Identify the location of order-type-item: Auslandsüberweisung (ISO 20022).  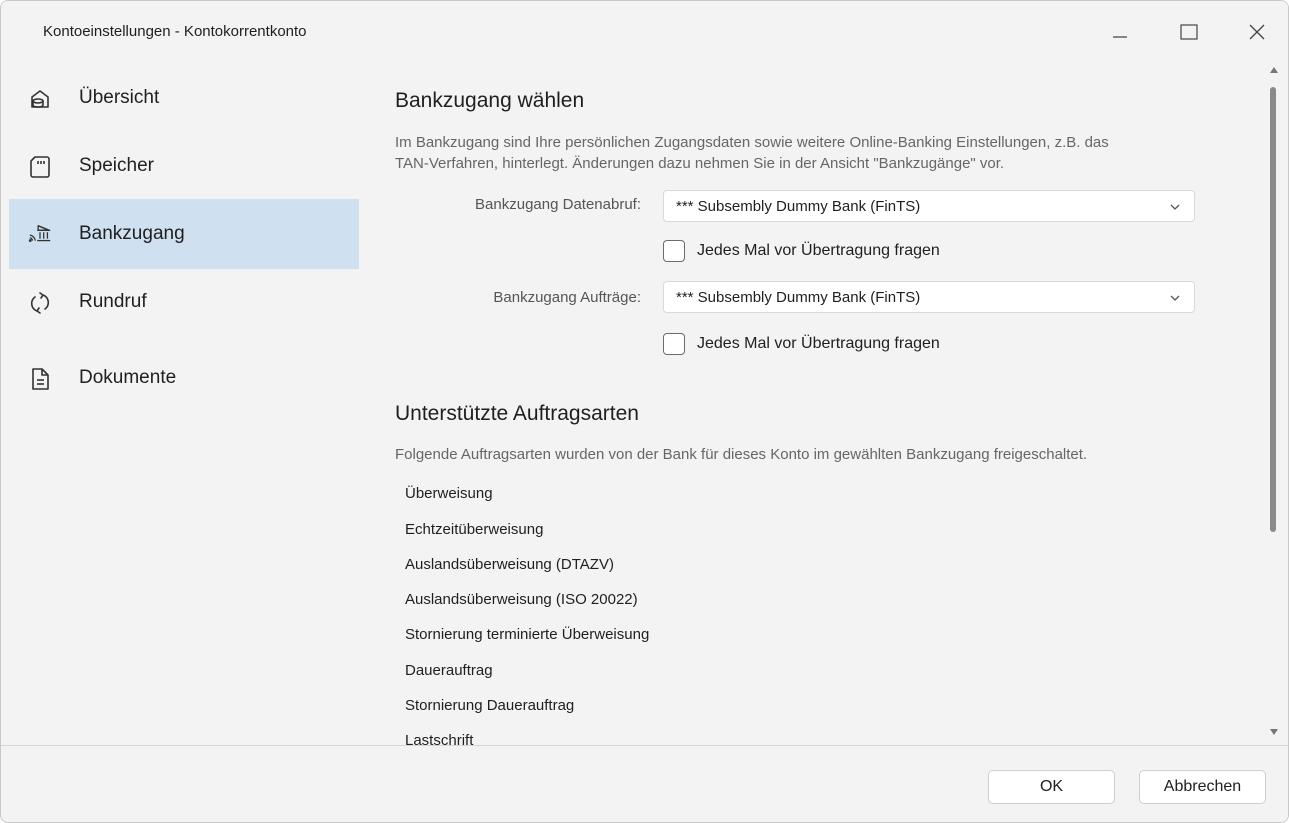
(521, 599).